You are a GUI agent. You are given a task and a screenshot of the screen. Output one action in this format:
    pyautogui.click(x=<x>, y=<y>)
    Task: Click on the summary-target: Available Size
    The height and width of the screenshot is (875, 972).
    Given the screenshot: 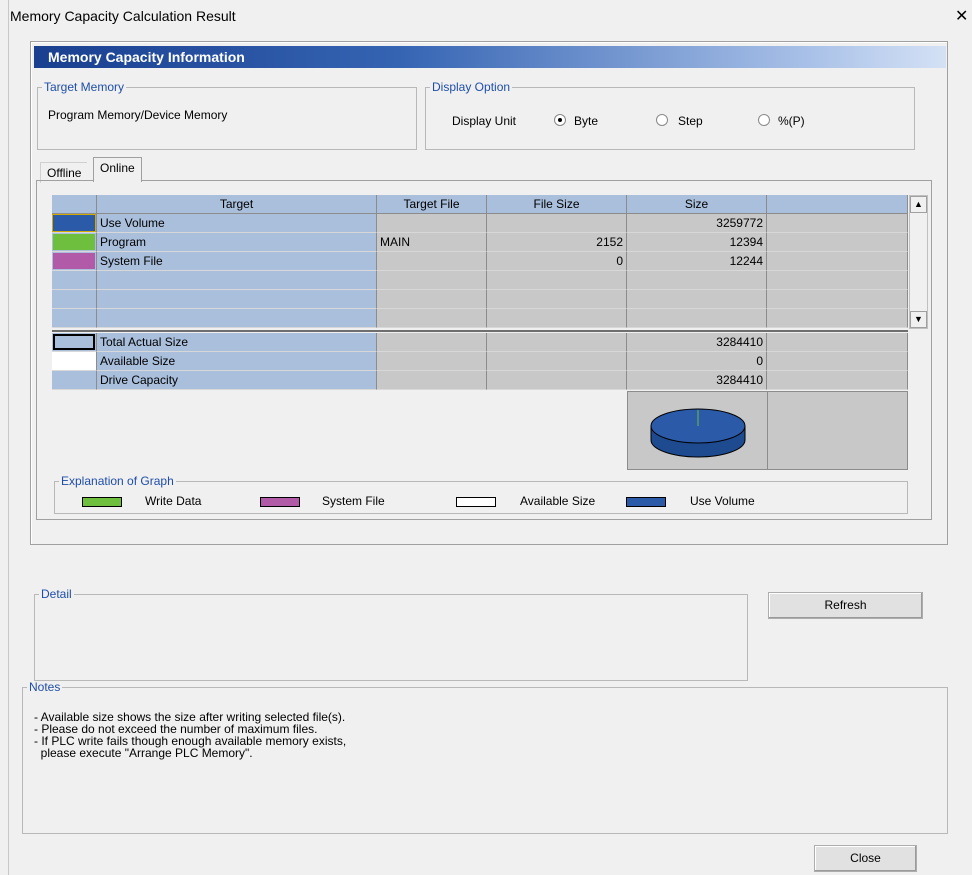 What is the action you would take?
    pyautogui.click(x=237, y=361)
    